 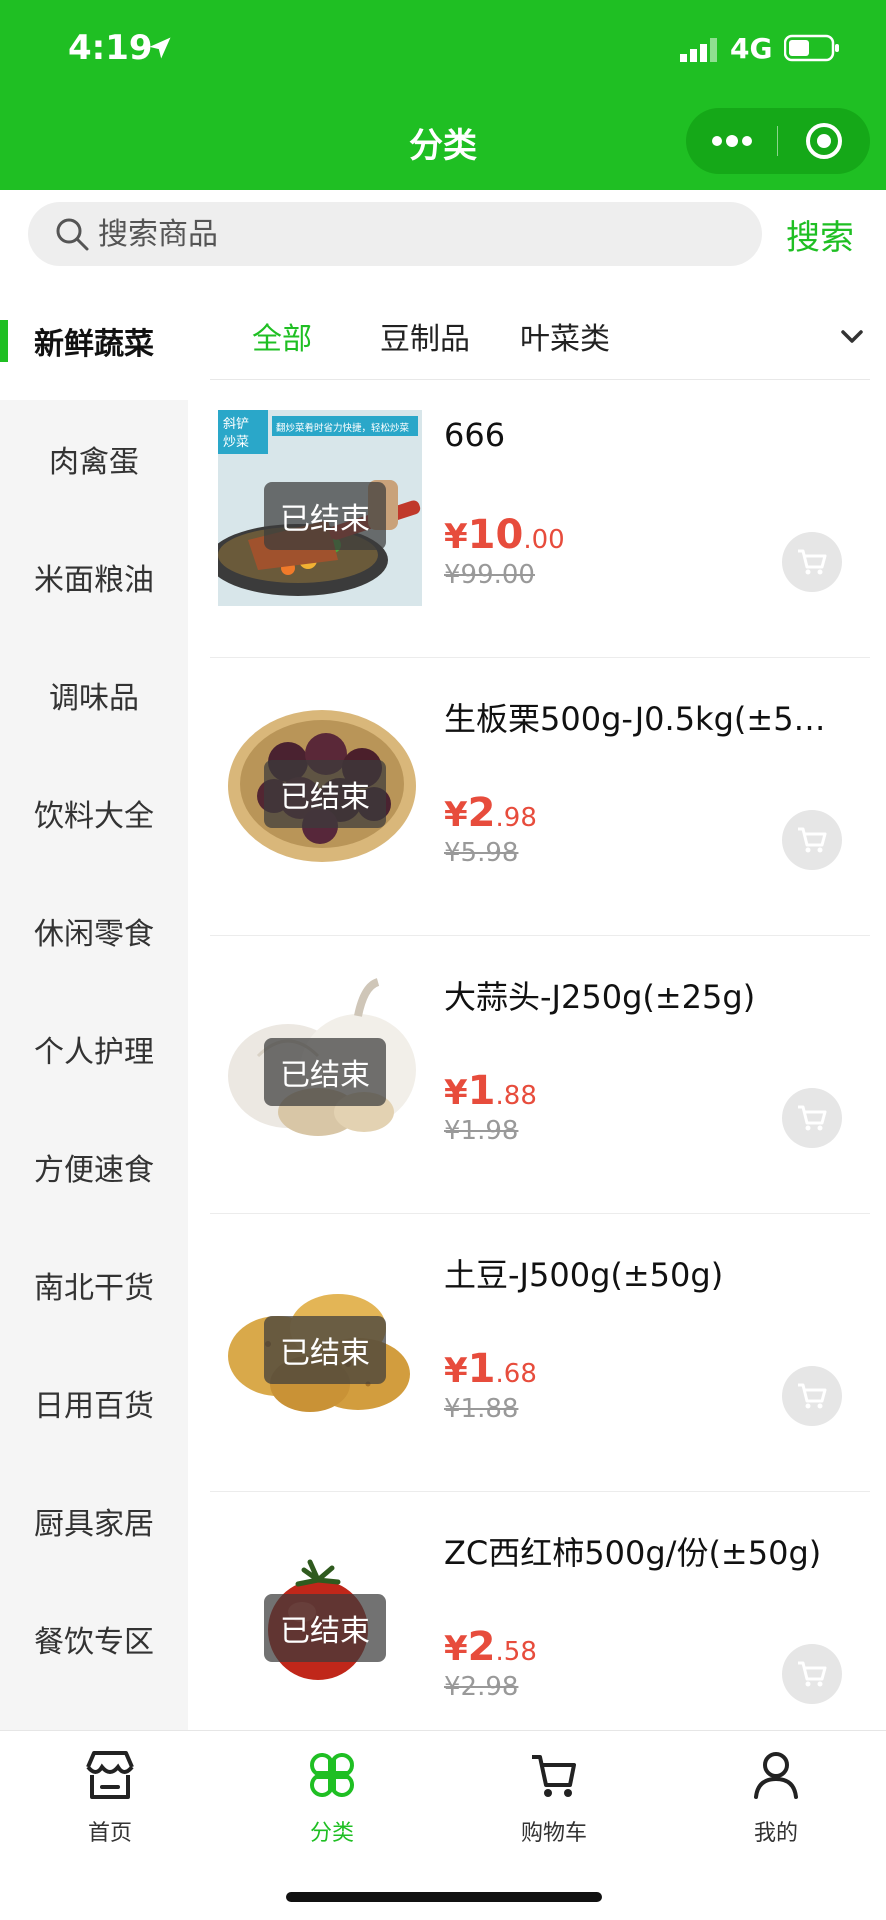 I want to click on sidebar-item-beverages: 饮料大全, so click(x=94, y=813).